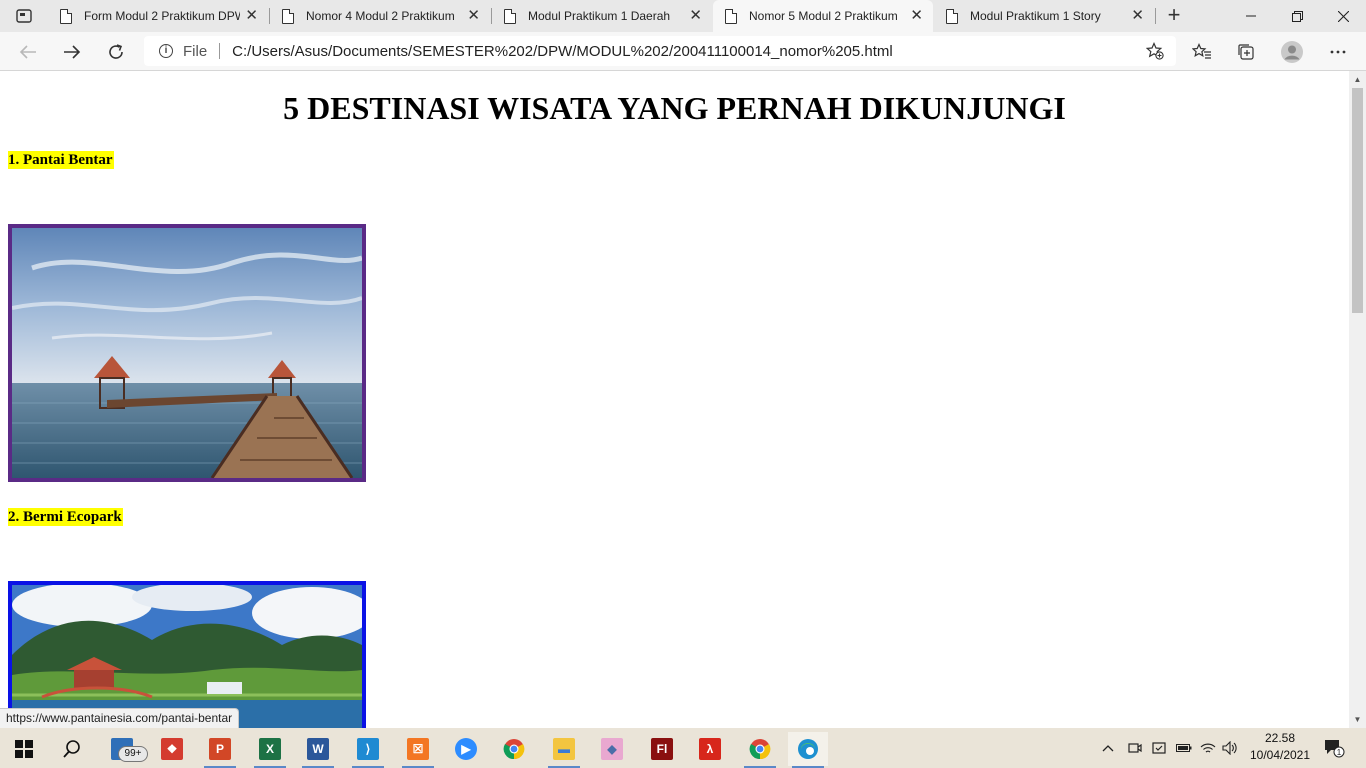  What do you see at coordinates (72, 749) in the screenshot?
I see `search-icon` at bounding box center [72, 749].